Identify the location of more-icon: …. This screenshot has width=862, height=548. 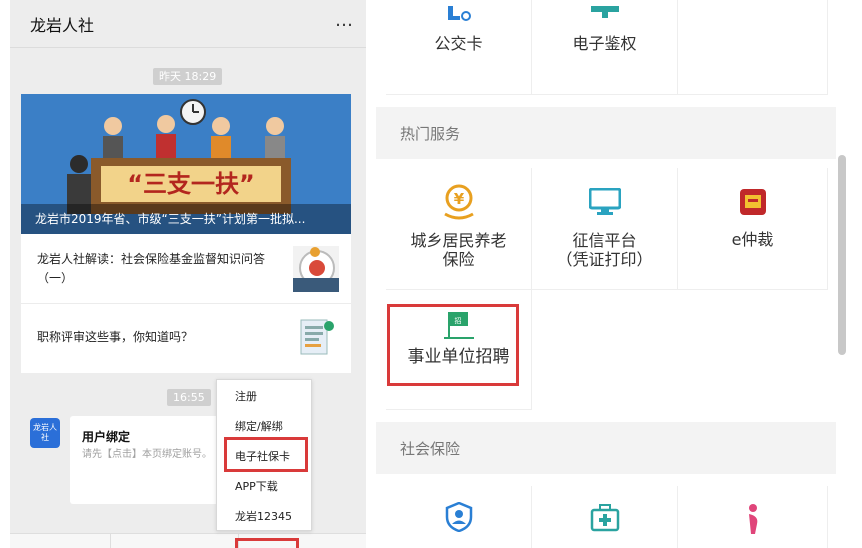
(344, 20).